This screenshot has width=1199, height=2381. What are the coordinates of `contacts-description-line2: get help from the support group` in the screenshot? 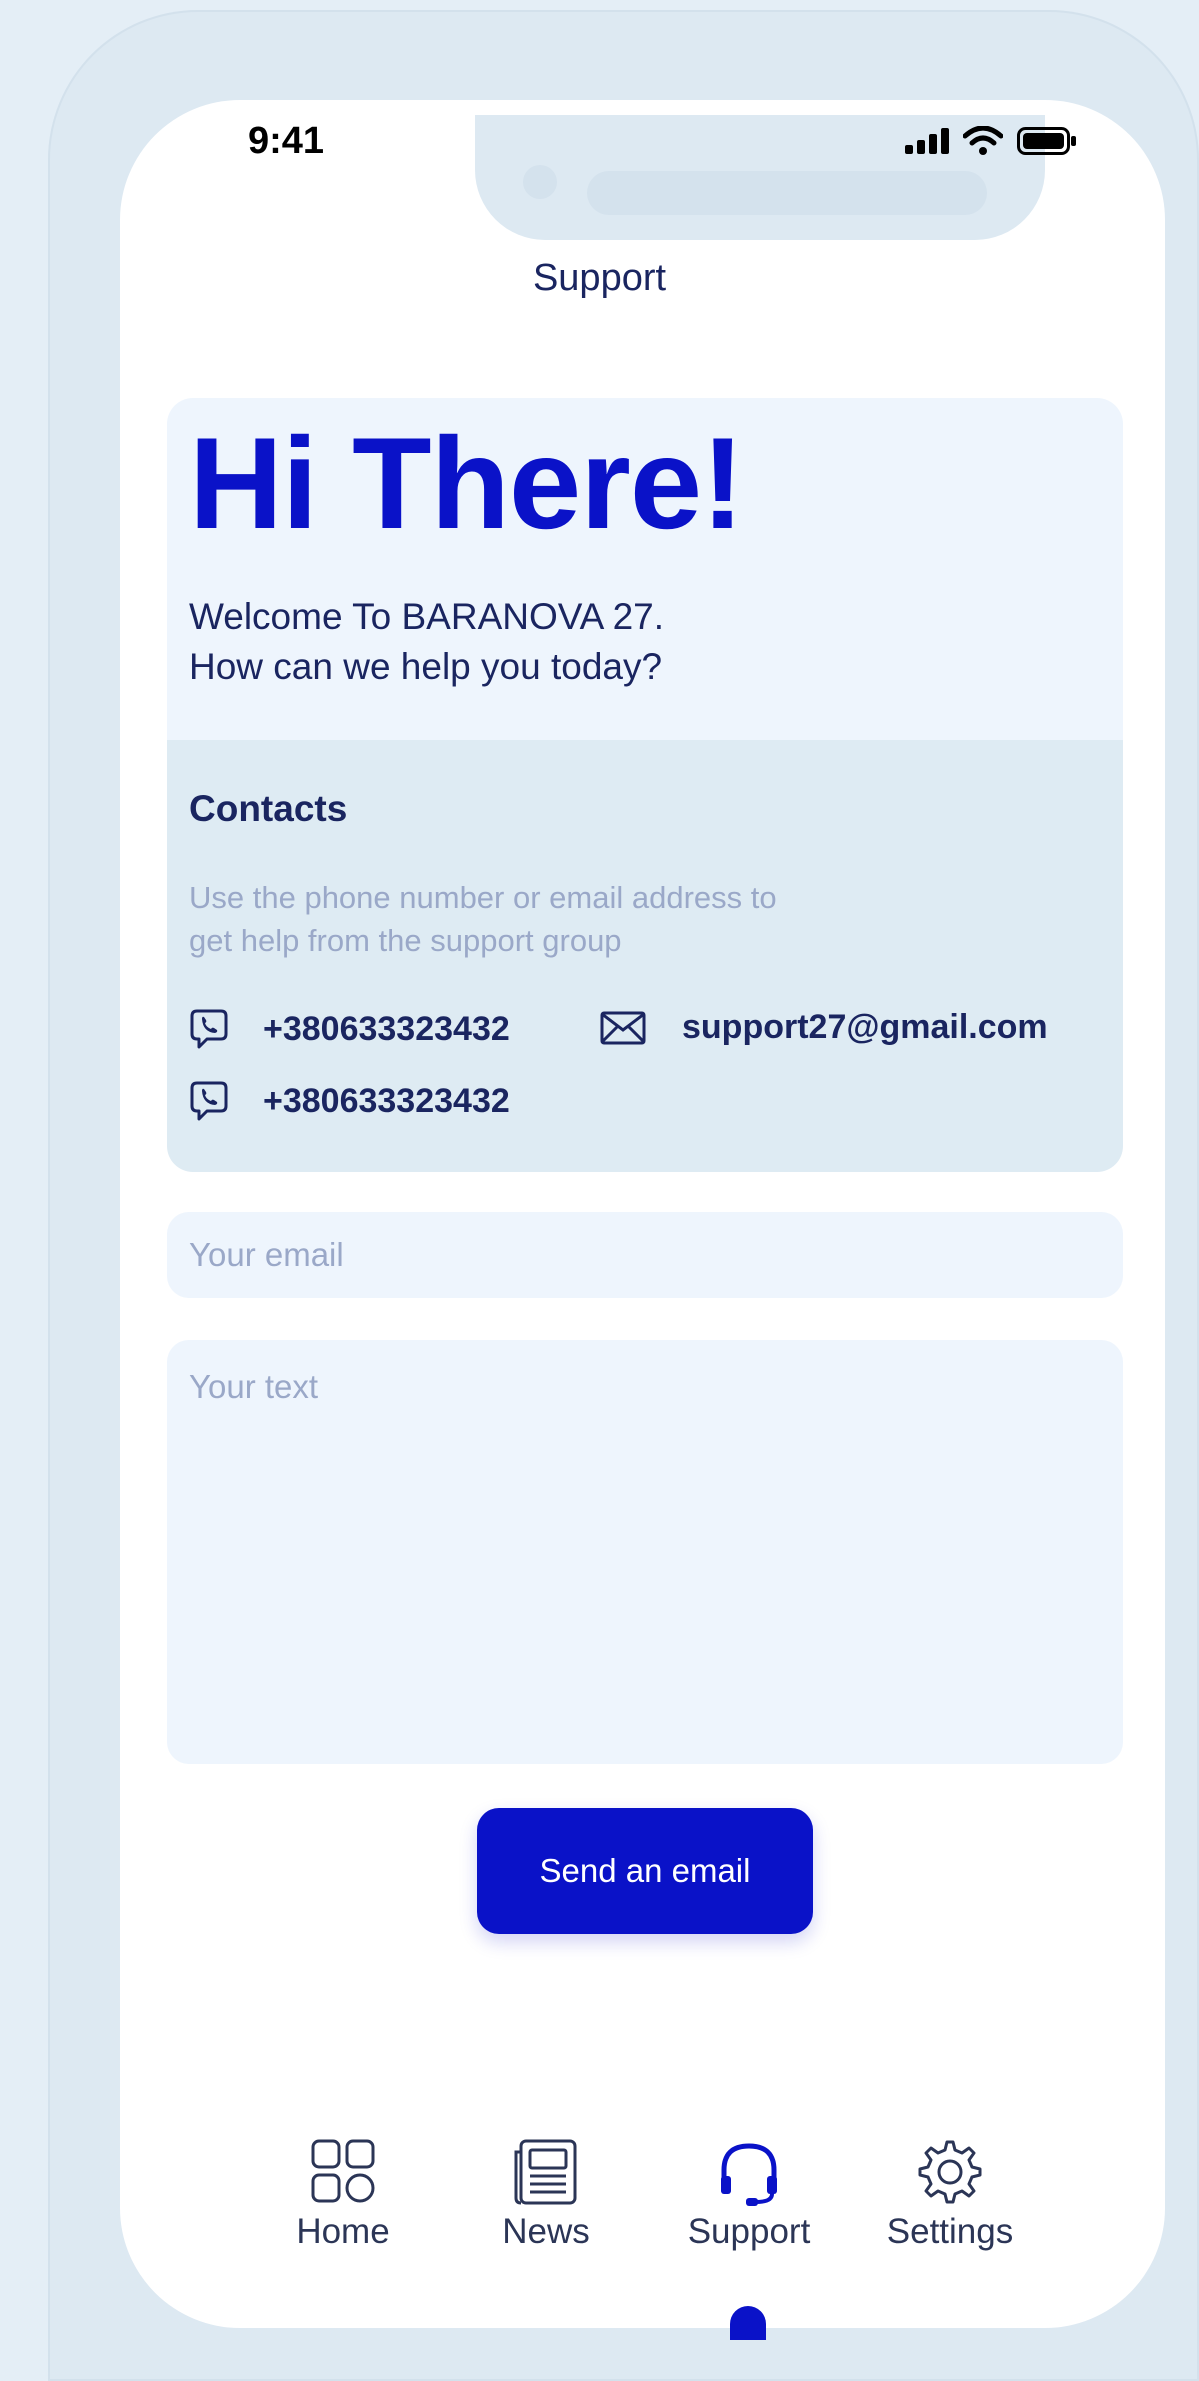 It's located at (405, 940).